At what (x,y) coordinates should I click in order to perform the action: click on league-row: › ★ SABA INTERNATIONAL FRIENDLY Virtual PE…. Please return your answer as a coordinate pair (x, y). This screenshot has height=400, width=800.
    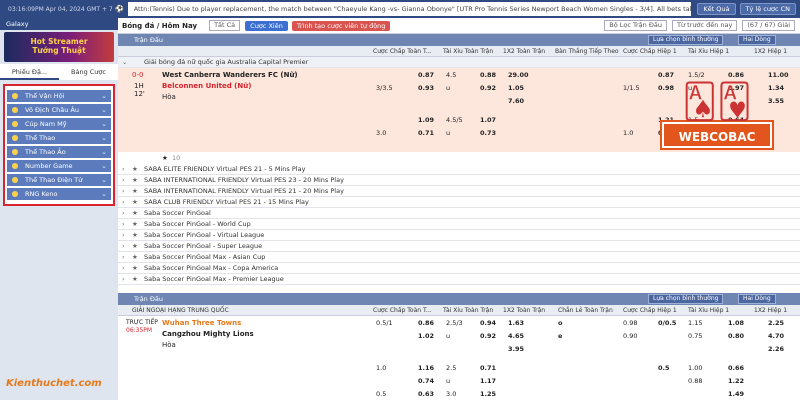
    Looking at the image, I should click on (459, 191).